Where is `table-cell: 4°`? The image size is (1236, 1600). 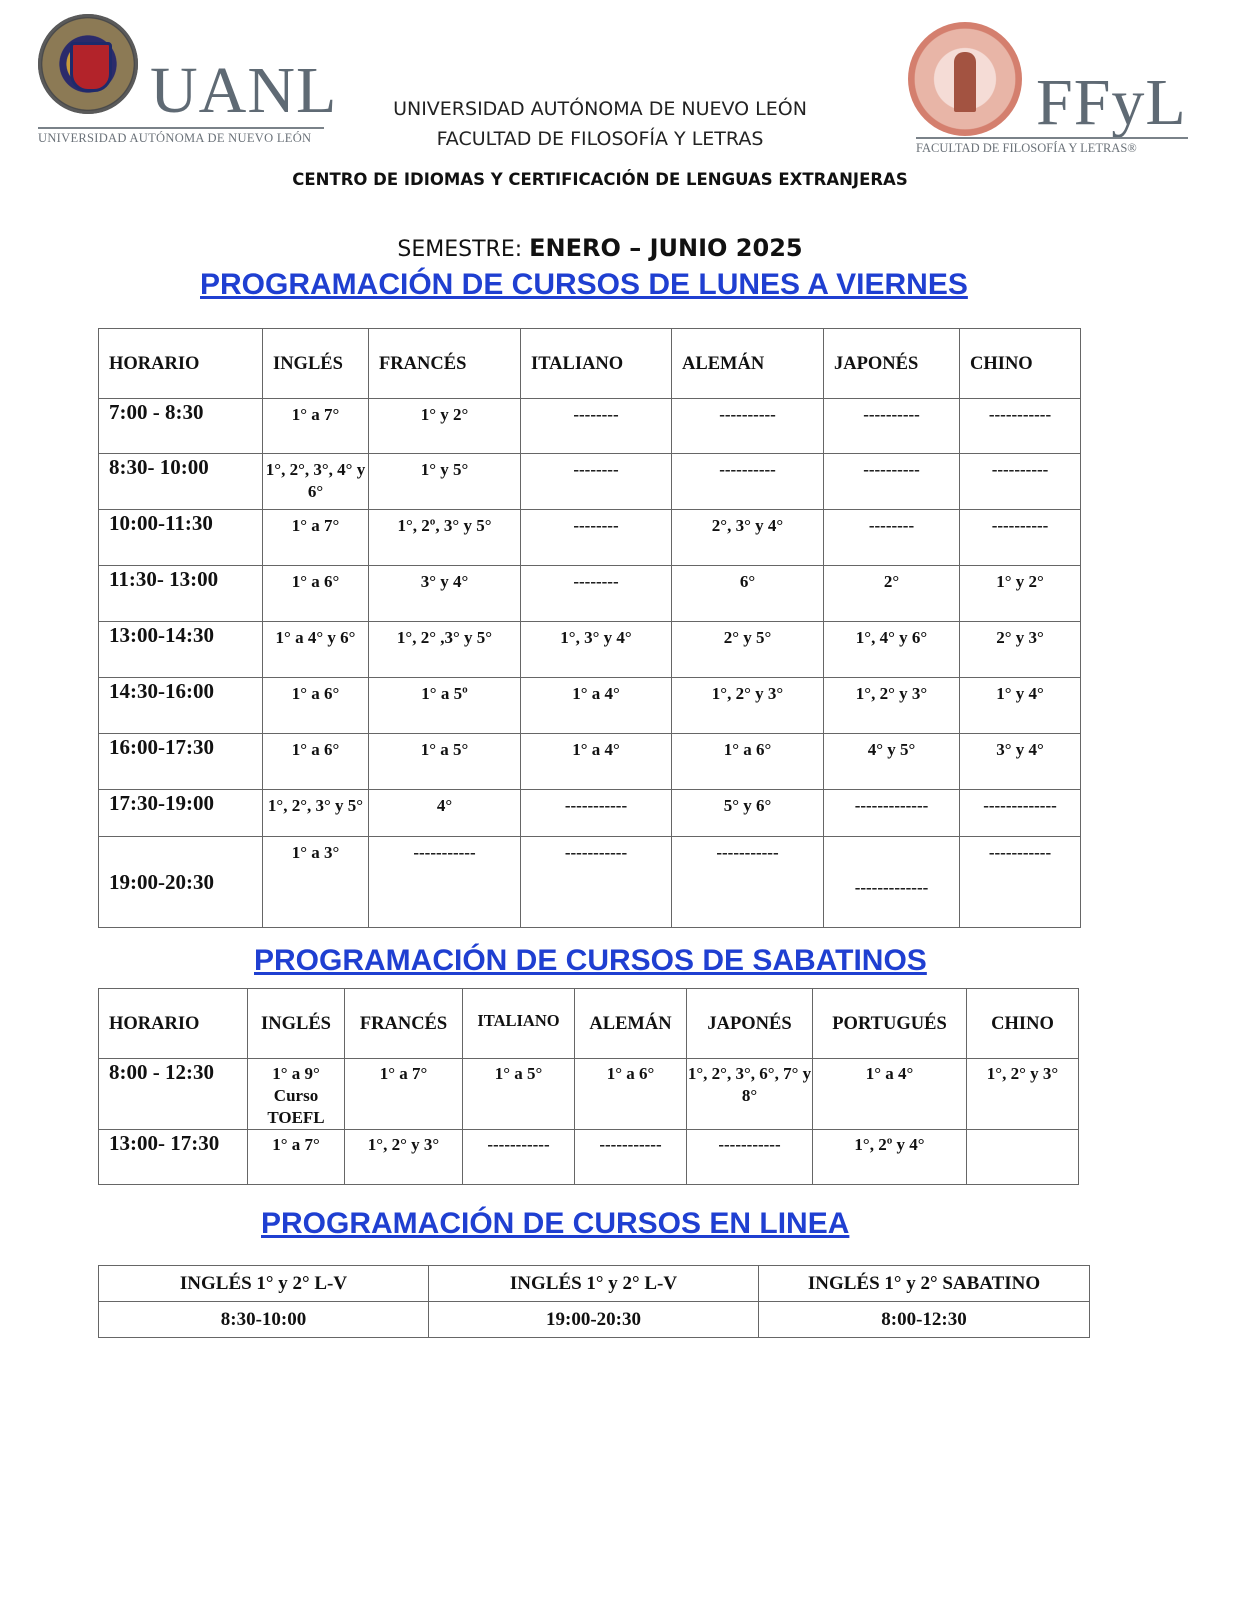 table-cell: 4° is located at coordinates (444, 813).